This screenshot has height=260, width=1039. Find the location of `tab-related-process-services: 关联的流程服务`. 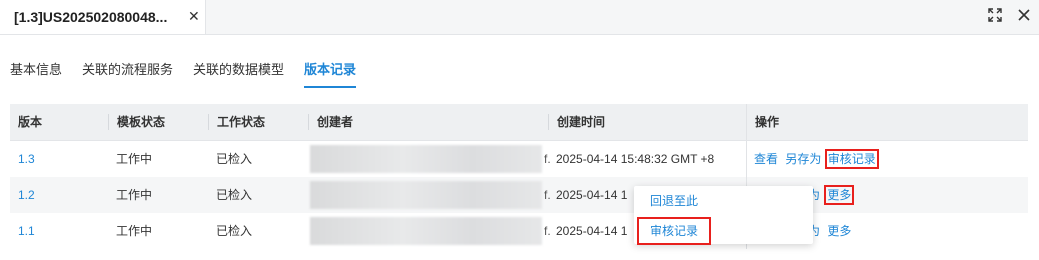

tab-related-process-services: 关联的流程服务 is located at coordinates (127, 72).